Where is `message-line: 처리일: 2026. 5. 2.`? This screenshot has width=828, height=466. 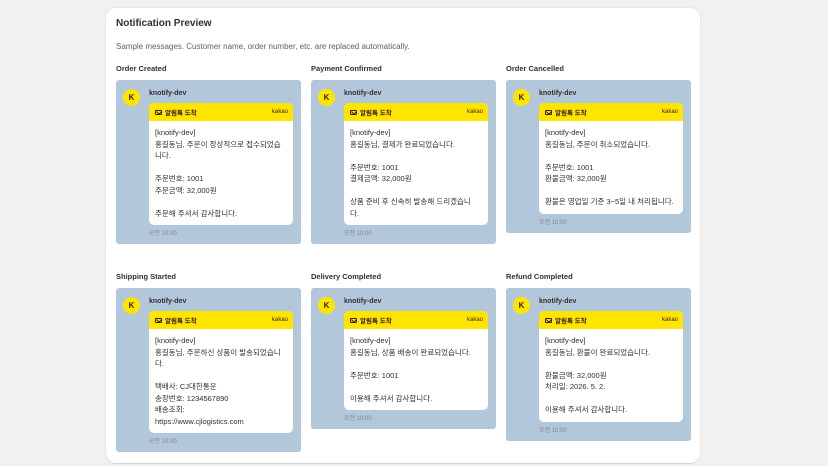 message-line: 처리일: 2026. 5. 2. is located at coordinates (575, 386).